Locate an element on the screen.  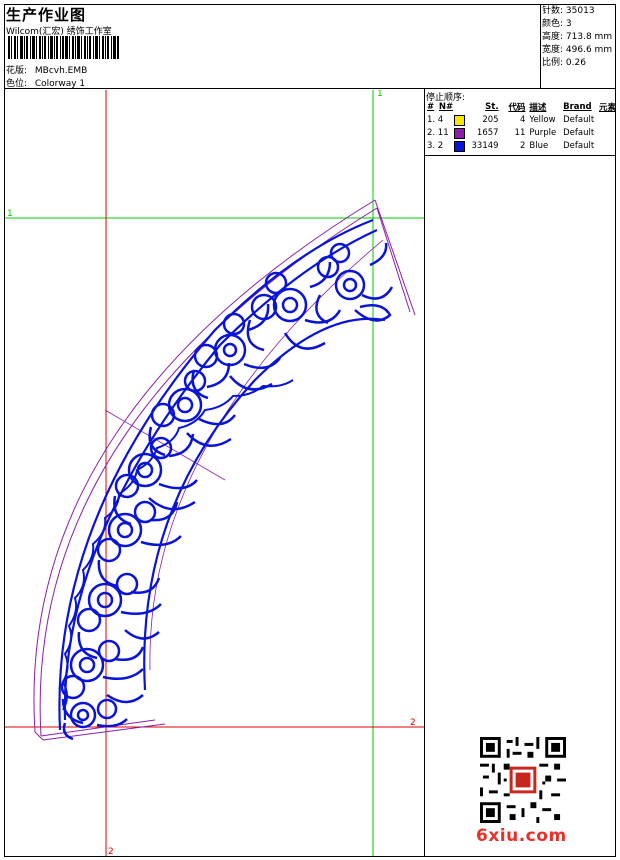
guide-label-right: 2 is located at coordinates (413, 723).